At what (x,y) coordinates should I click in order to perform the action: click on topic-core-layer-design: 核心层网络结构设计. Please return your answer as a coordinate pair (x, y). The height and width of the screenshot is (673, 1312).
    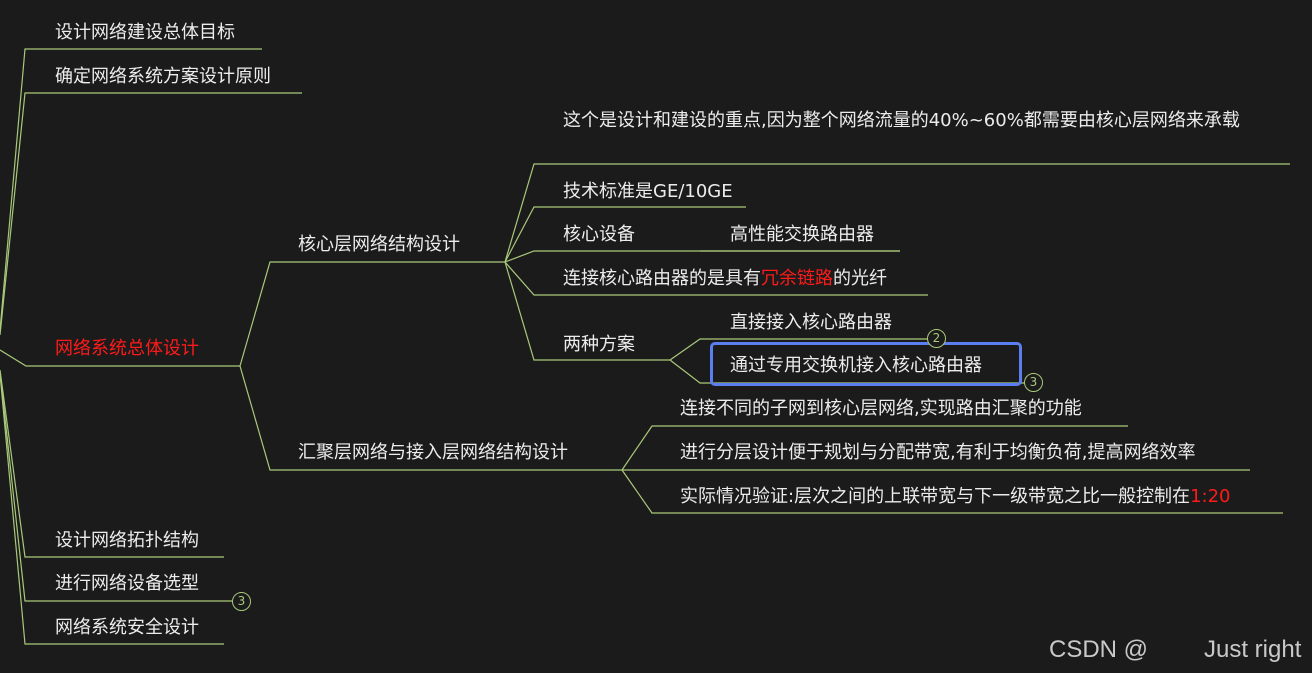
    Looking at the image, I should click on (379, 245).